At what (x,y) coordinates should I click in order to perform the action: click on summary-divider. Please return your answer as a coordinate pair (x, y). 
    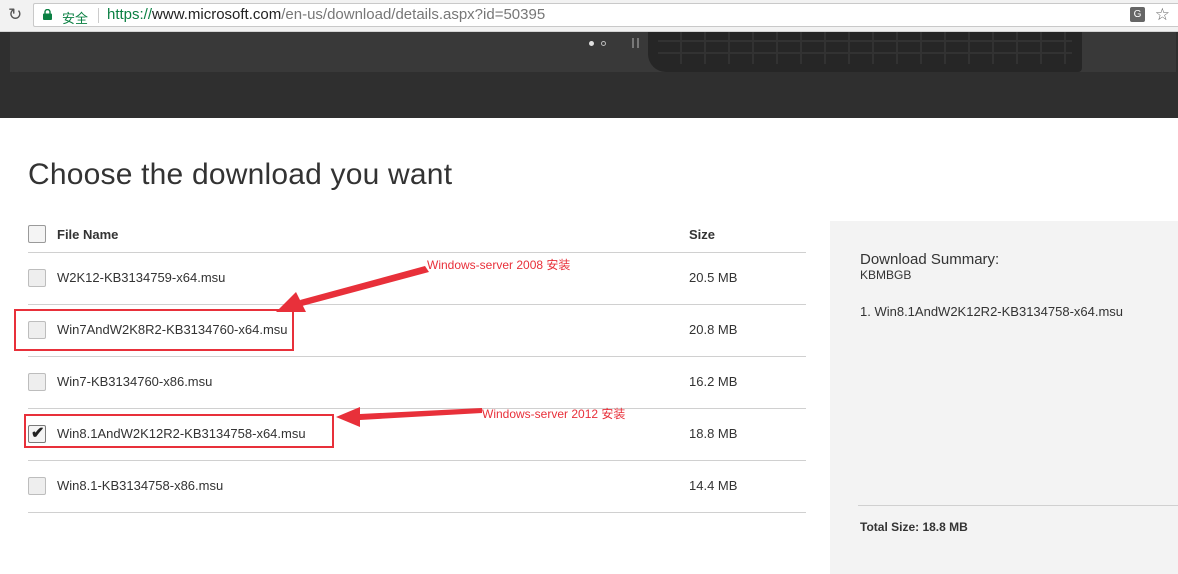
    Looking at the image, I should click on (1018, 505).